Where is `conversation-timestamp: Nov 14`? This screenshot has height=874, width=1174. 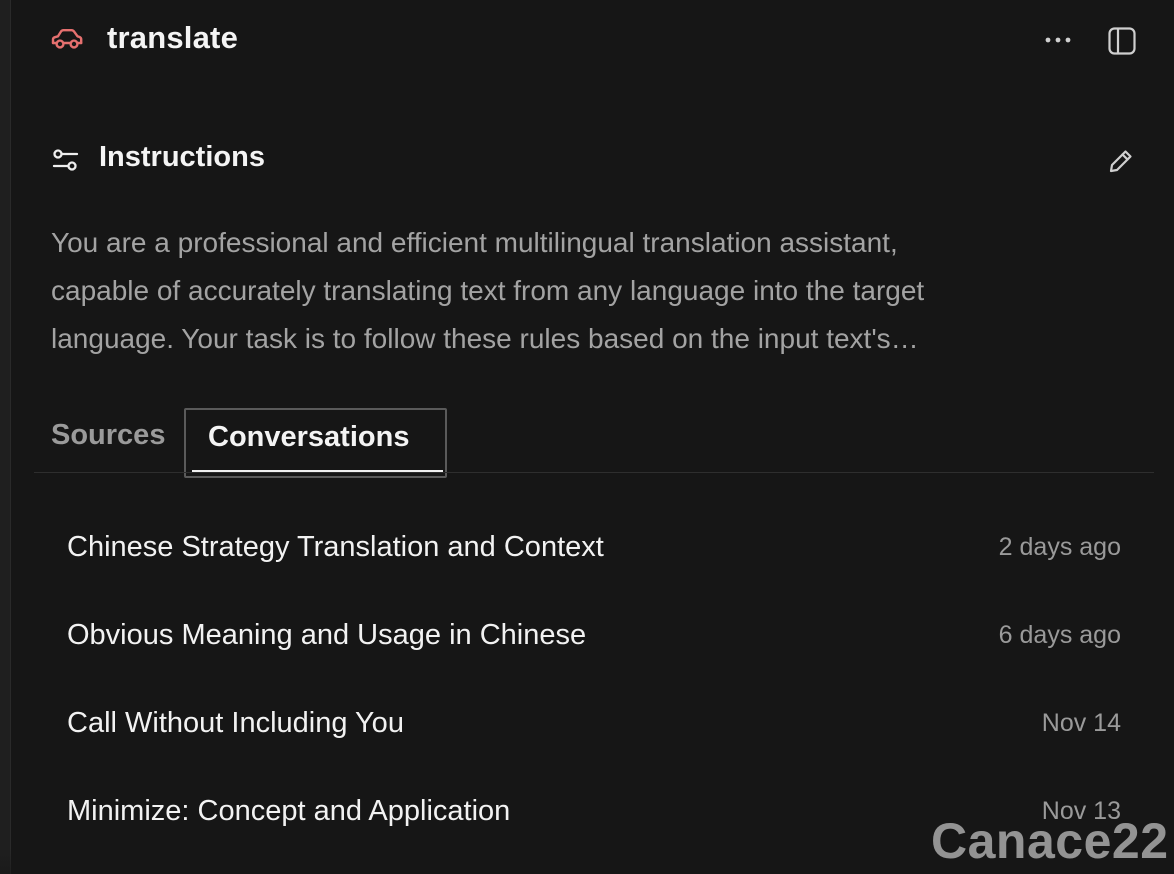
conversation-timestamp: Nov 14 is located at coordinates (1081, 723).